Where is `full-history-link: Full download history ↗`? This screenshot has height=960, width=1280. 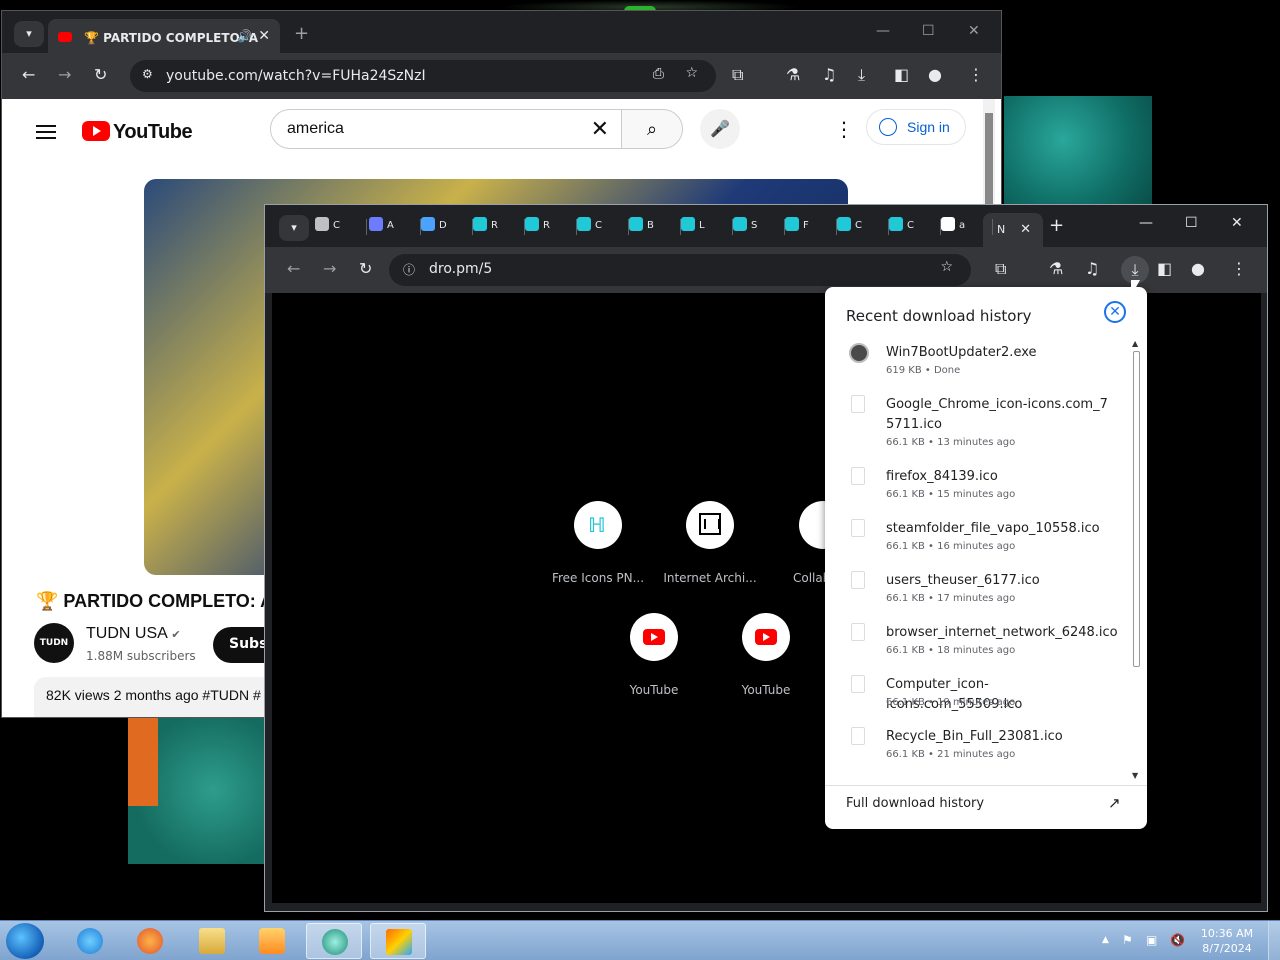
full-history-link: Full download history ↗ is located at coordinates (986, 807).